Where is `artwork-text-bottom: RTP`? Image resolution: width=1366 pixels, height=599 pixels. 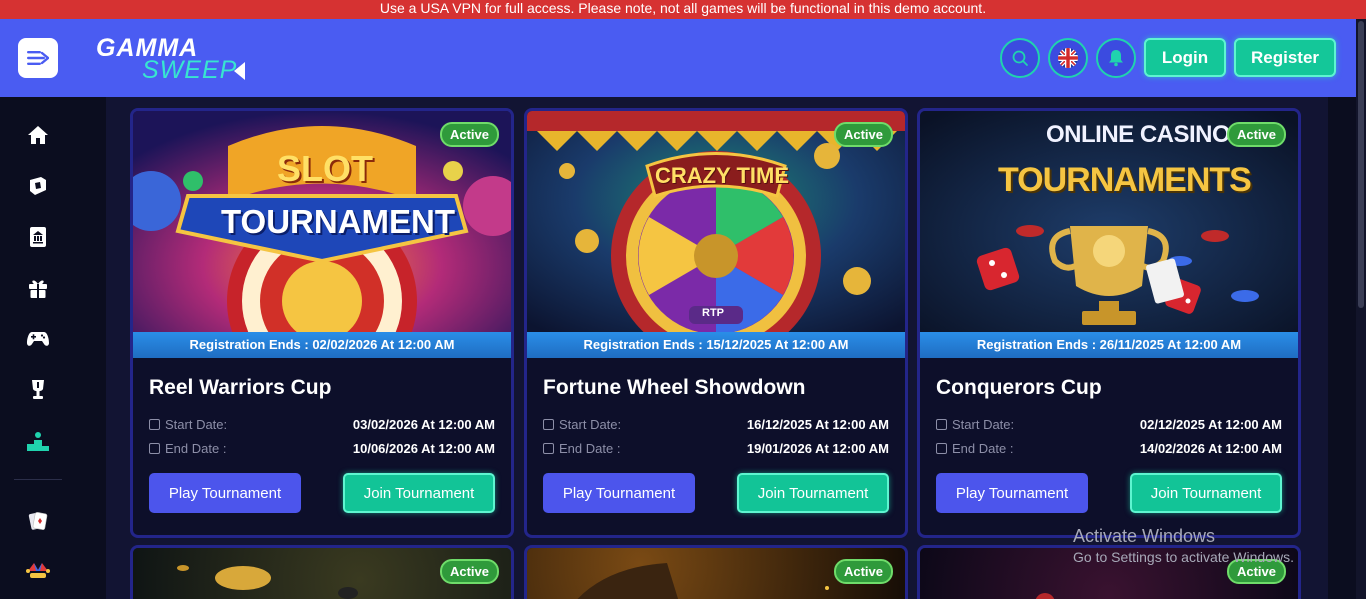
artwork-text-bottom: RTP is located at coordinates (713, 313).